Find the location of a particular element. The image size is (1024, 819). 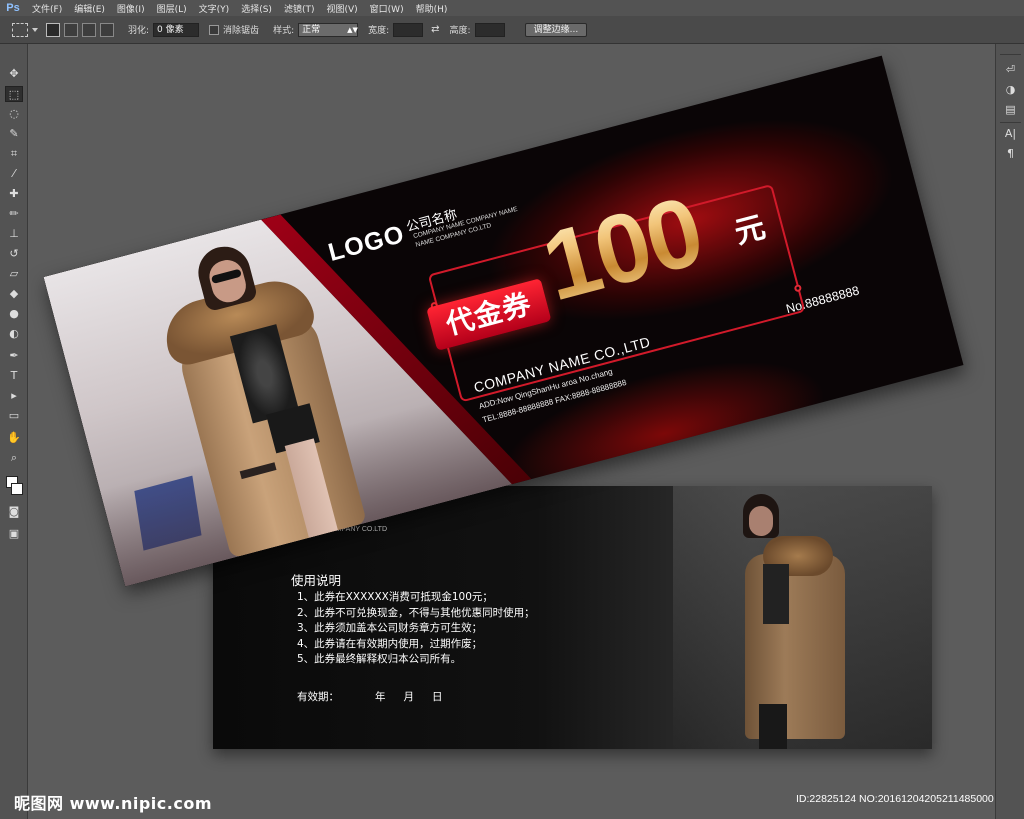

menu-layer: 图层(L) is located at coordinates (172, 8).